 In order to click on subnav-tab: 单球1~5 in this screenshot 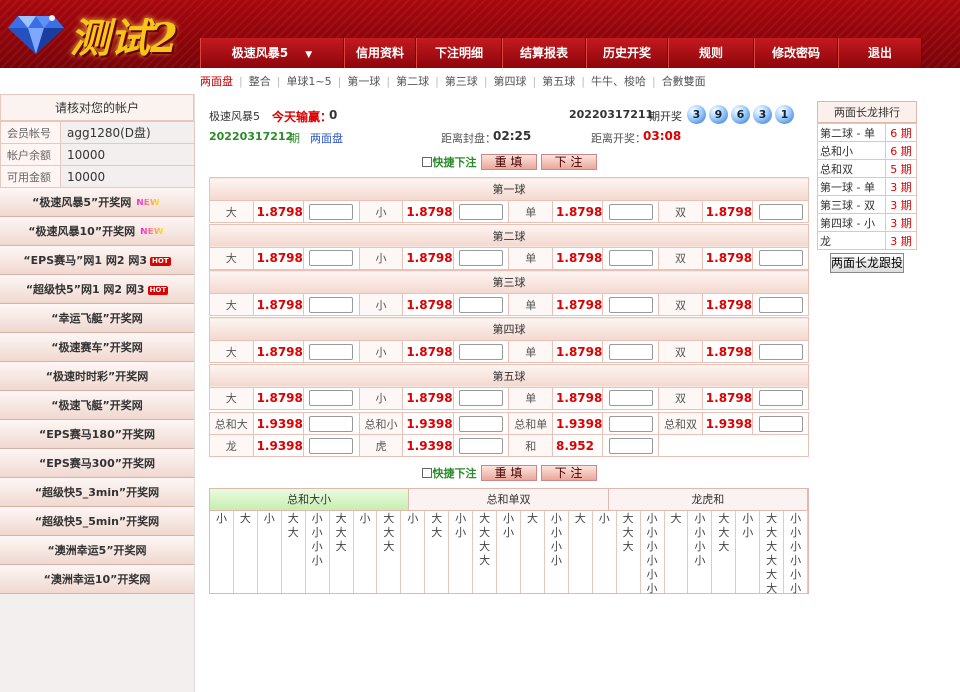, I will do `click(308, 81)`.